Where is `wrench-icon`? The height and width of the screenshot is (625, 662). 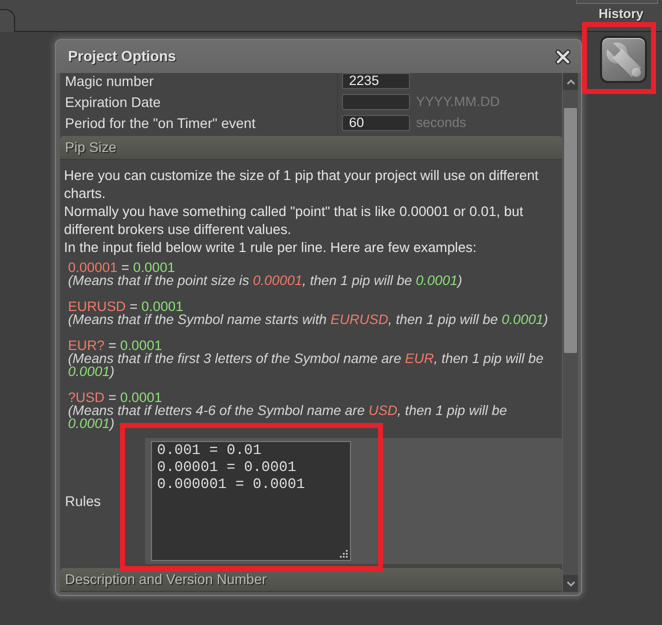 wrench-icon is located at coordinates (623, 59).